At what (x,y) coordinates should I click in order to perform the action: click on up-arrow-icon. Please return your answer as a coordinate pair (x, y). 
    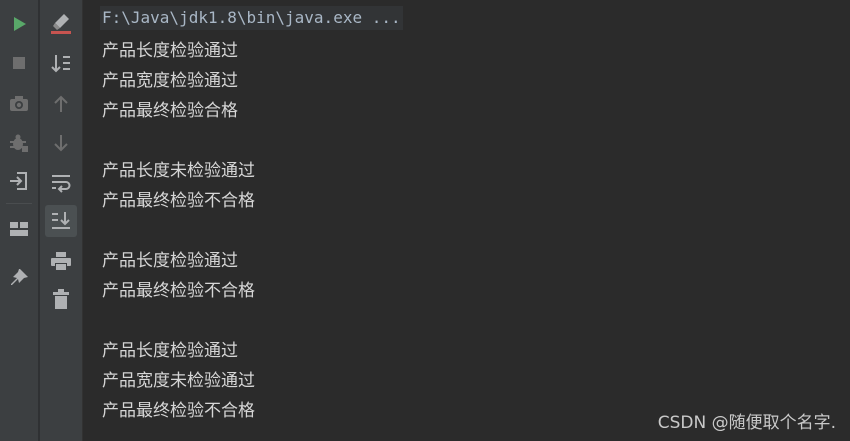
    Looking at the image, I should click on (61, 103).